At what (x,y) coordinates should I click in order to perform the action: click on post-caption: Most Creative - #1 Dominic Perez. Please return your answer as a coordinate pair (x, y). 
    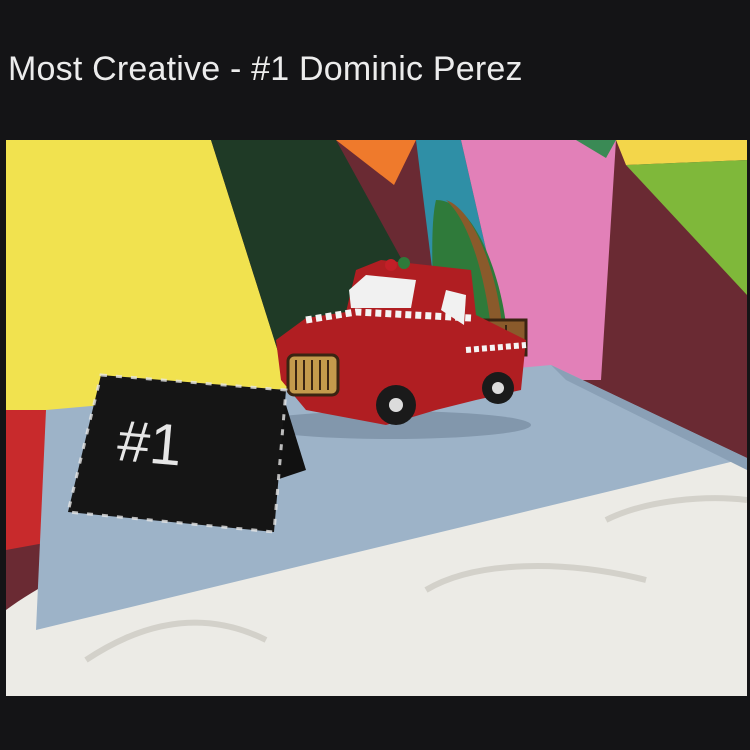
    Looking at the image, I should click on (265, 69).